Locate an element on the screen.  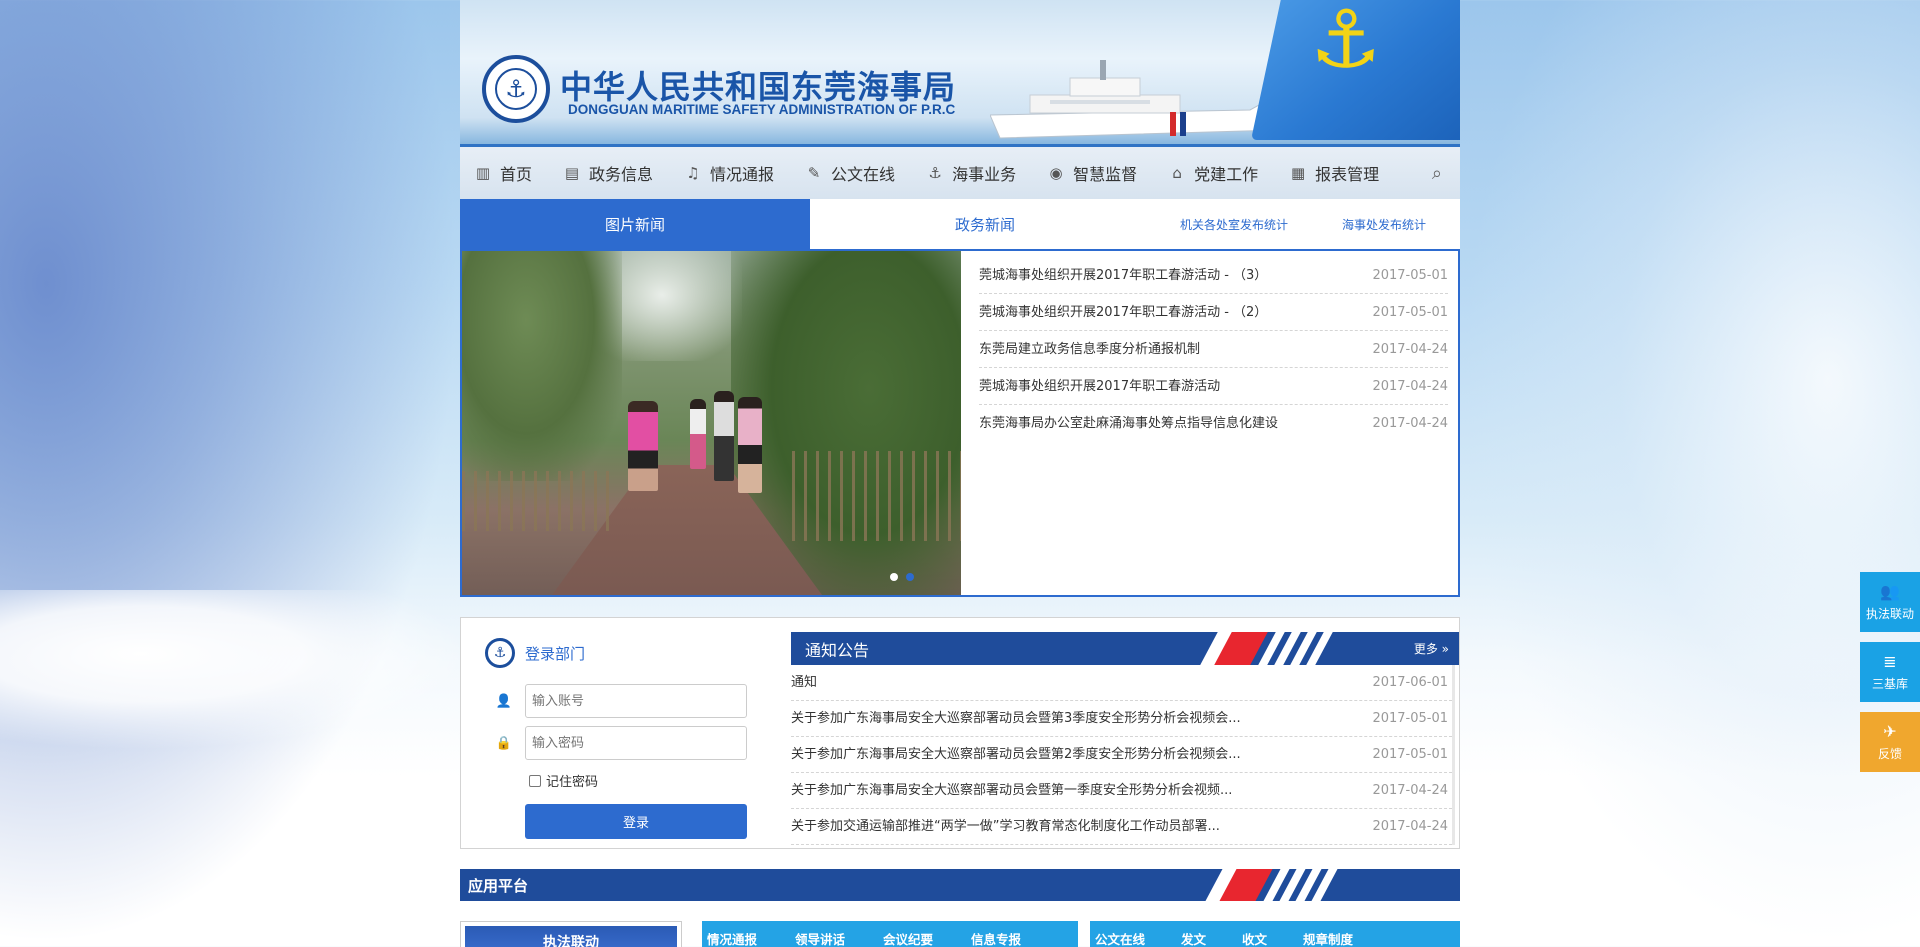
tab-branch-stats: 海事处发布统计 is located at coordinates (1384, 224).